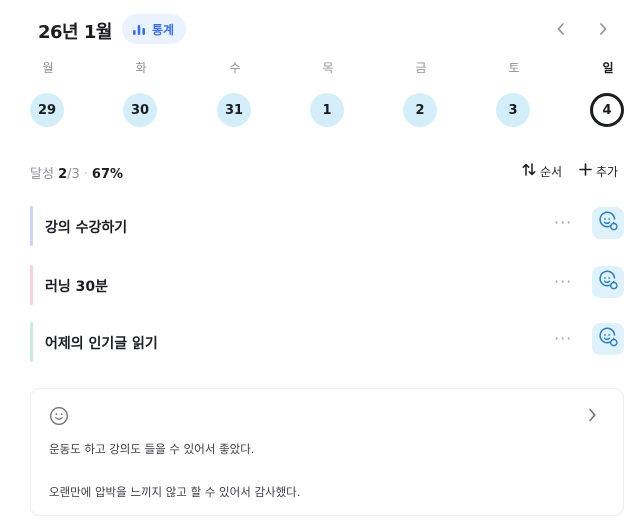 This screenshot has width=643, height=529. Describe the element at coordinates (163, 29) in the screenshot. I see `stats-label: 통계` at that location.